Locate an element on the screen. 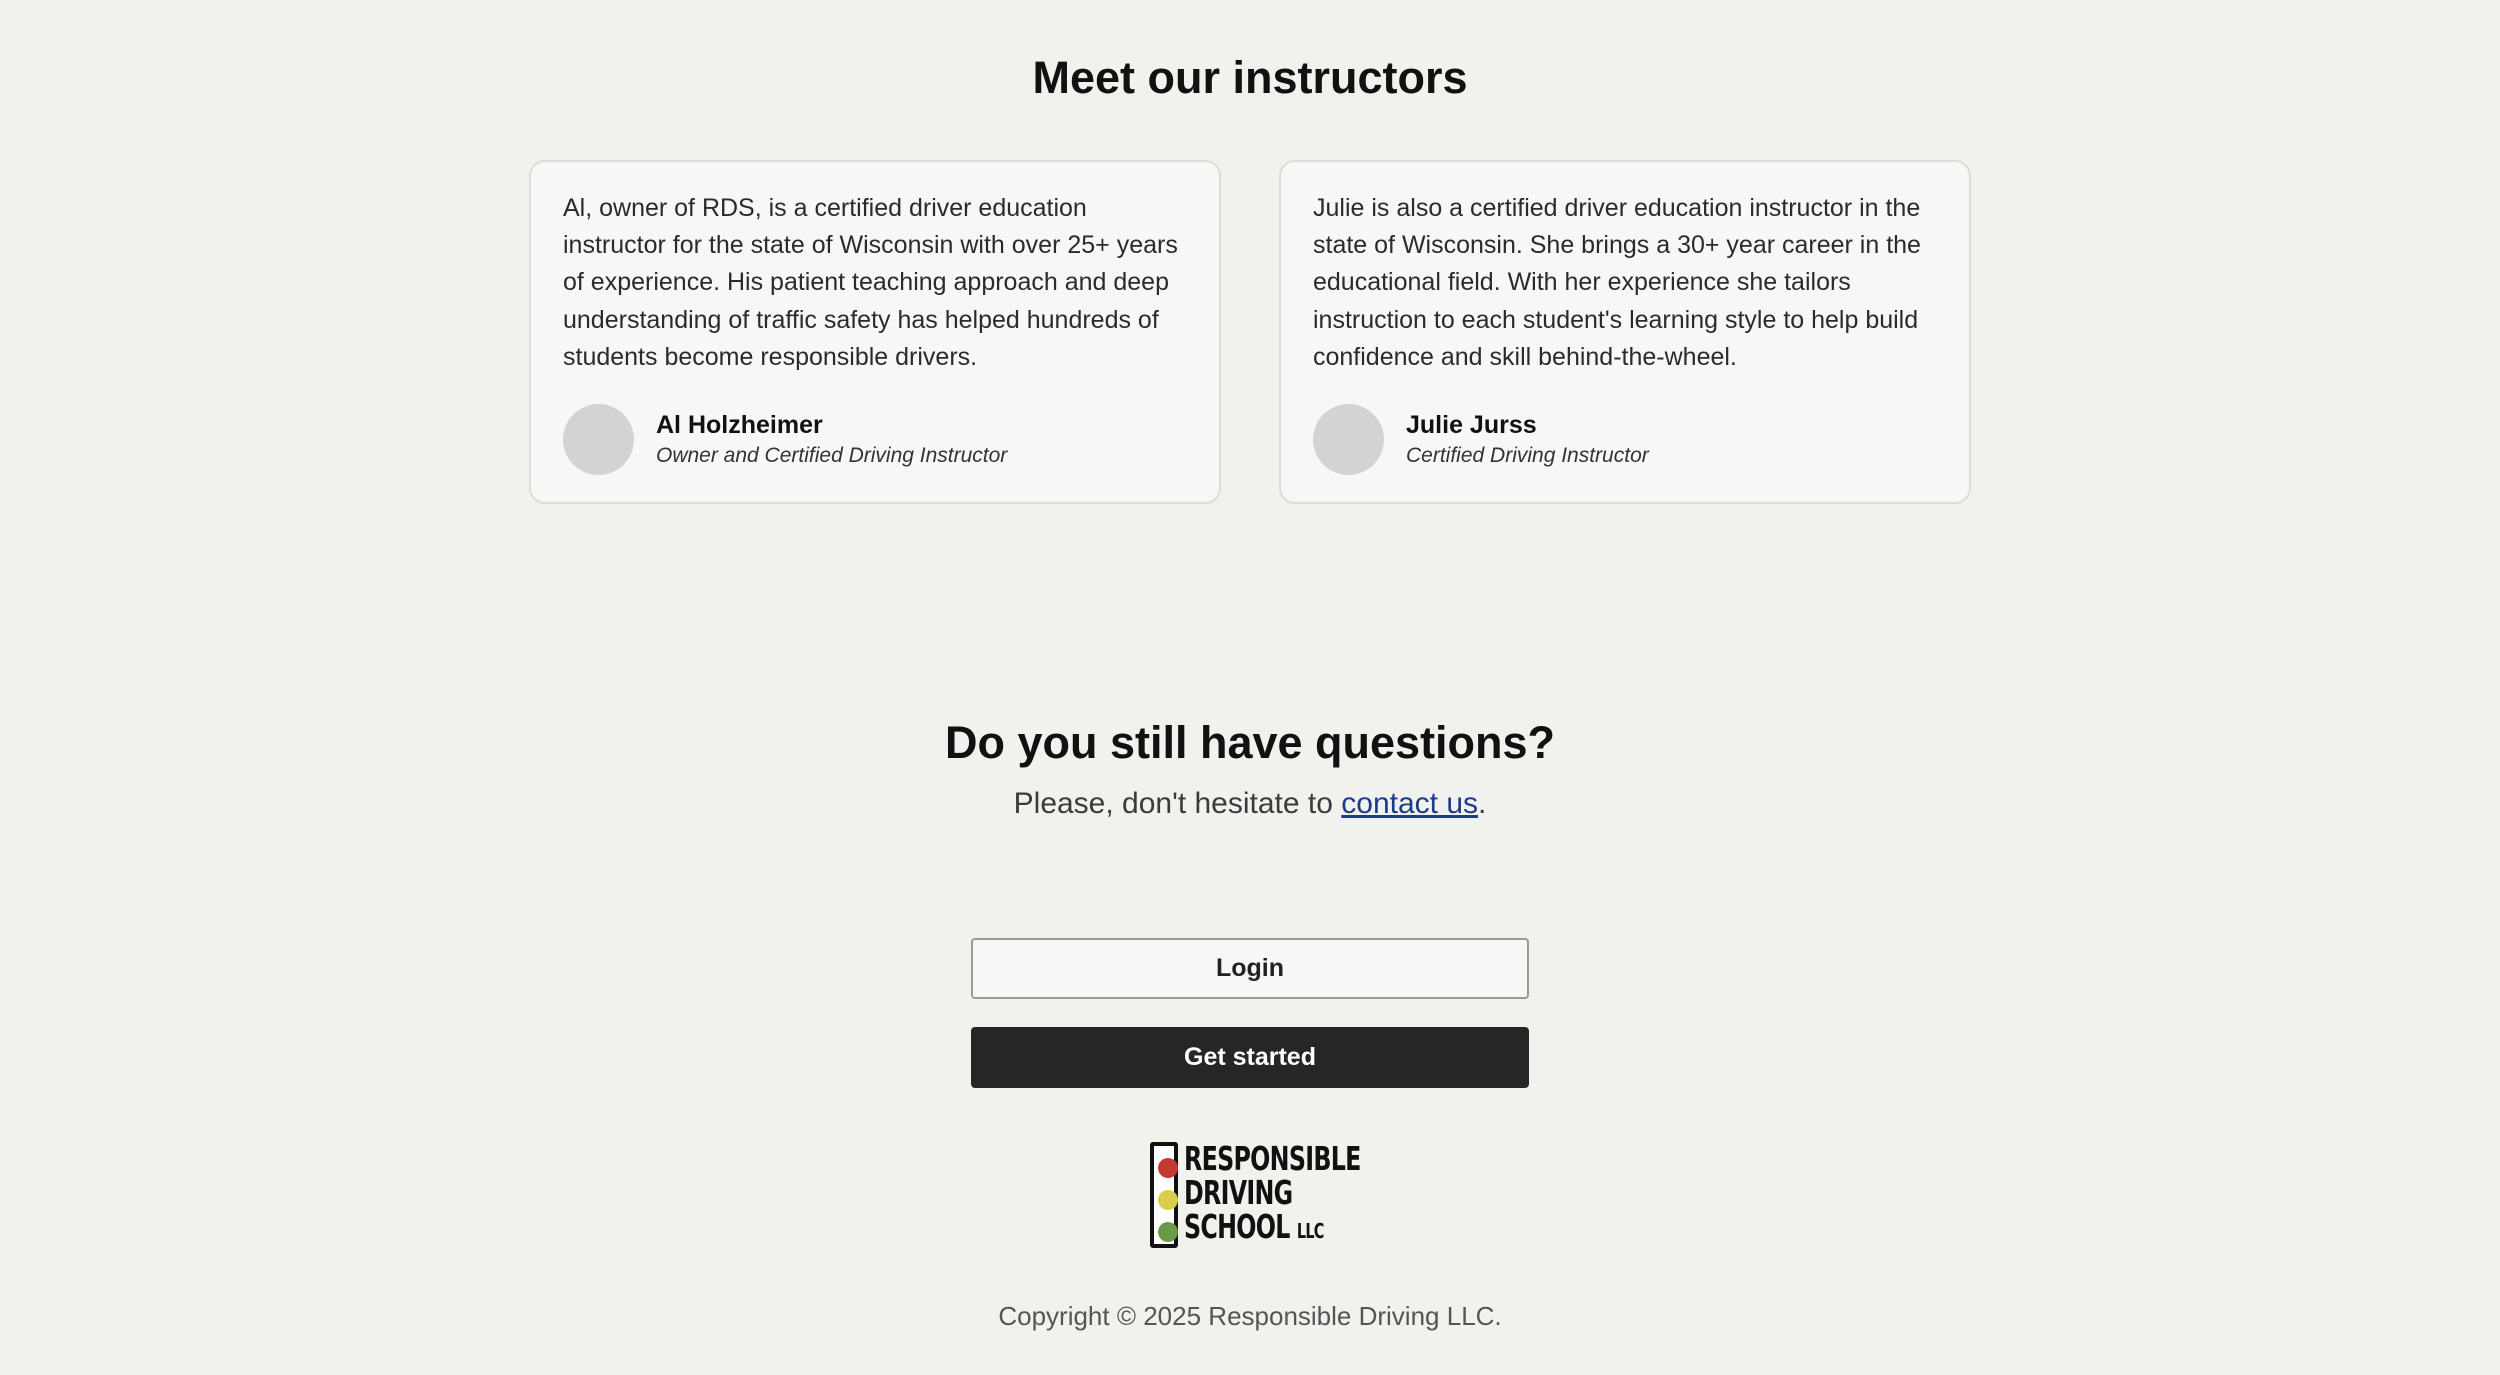 This screenshot has width=2500, height=1375. yellow-light-icon is located at coordinates (1168, 1200).